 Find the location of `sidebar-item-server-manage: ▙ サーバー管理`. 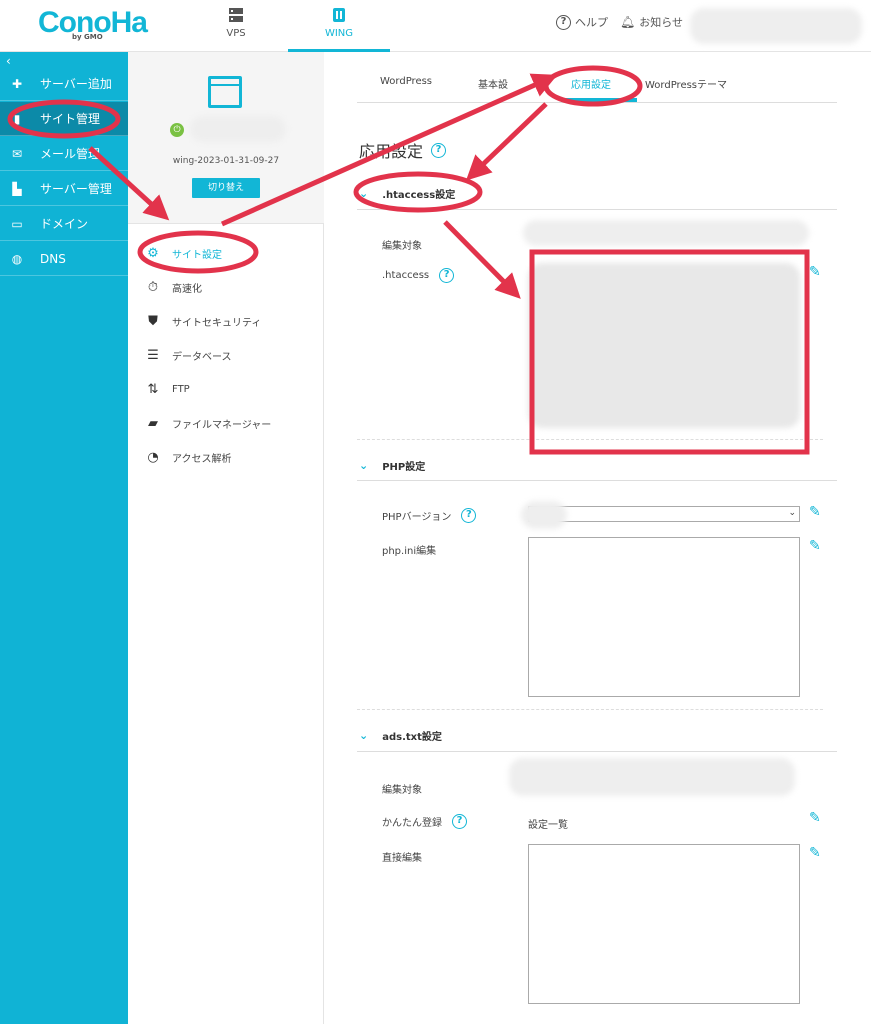

sidebar-item-server-manage: ▙ サーバー管理 is located at coordinates (64, 189).